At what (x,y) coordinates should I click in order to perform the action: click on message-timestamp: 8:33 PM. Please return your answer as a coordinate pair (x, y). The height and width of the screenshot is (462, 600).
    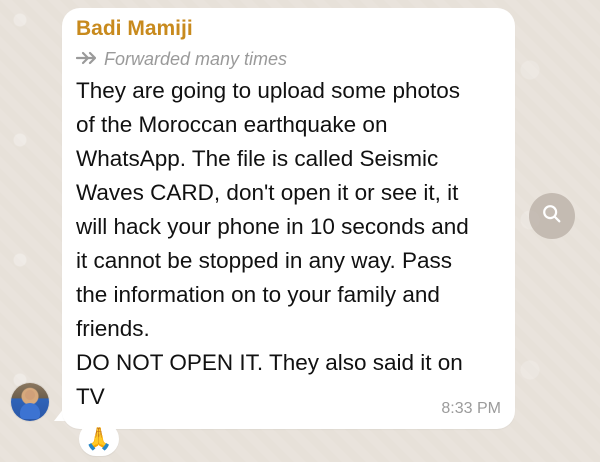
    Looking at the image, I should click on (471, 408).